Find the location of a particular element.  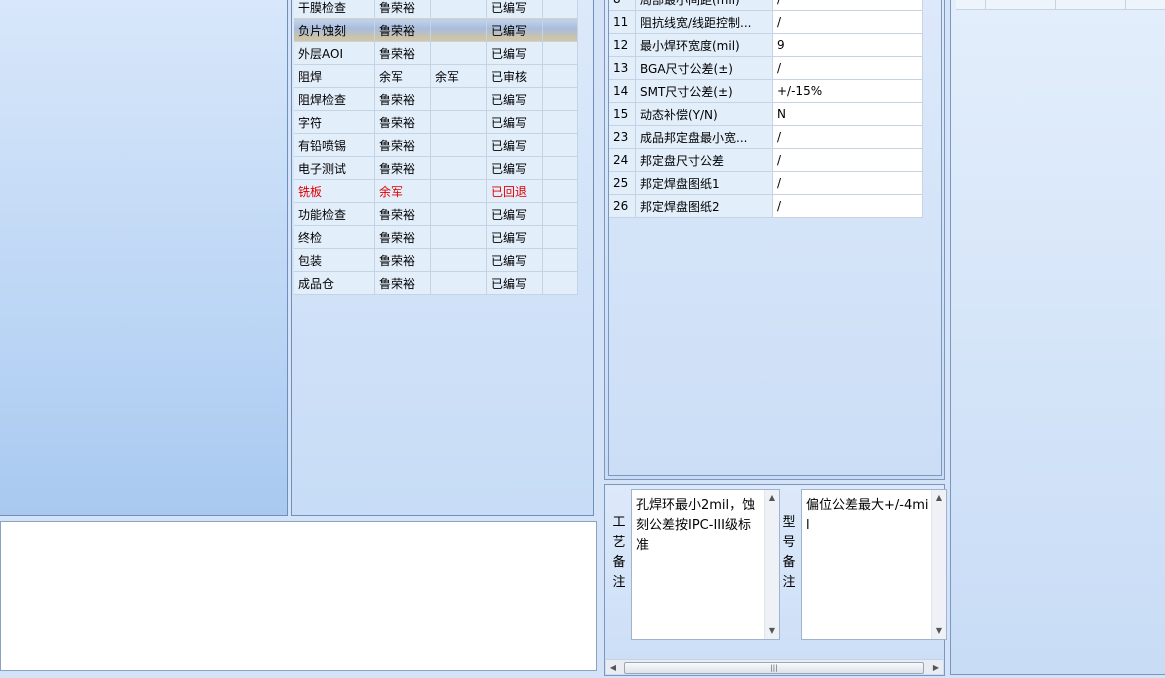

table-row: 12 最小焊环宽度(mil) 9 is located at coordinates (766, 45).